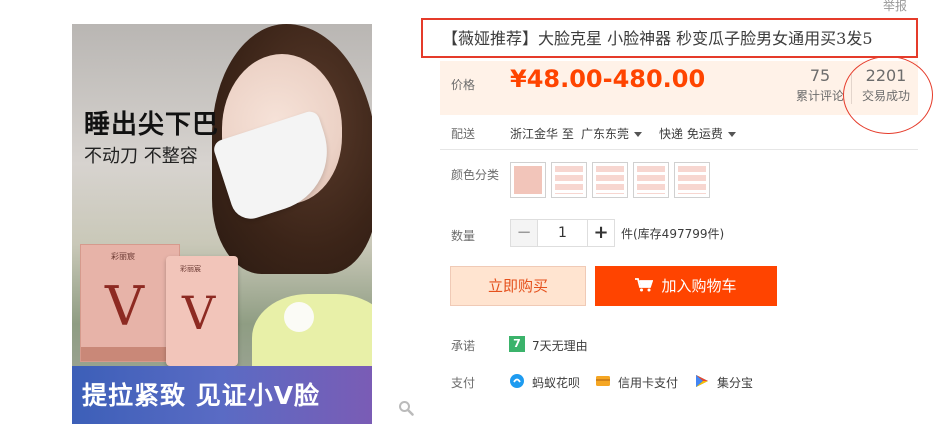  Describe the element at coordinates (895, 7) in the screenshot. I see `report-link: 举报` at that location.